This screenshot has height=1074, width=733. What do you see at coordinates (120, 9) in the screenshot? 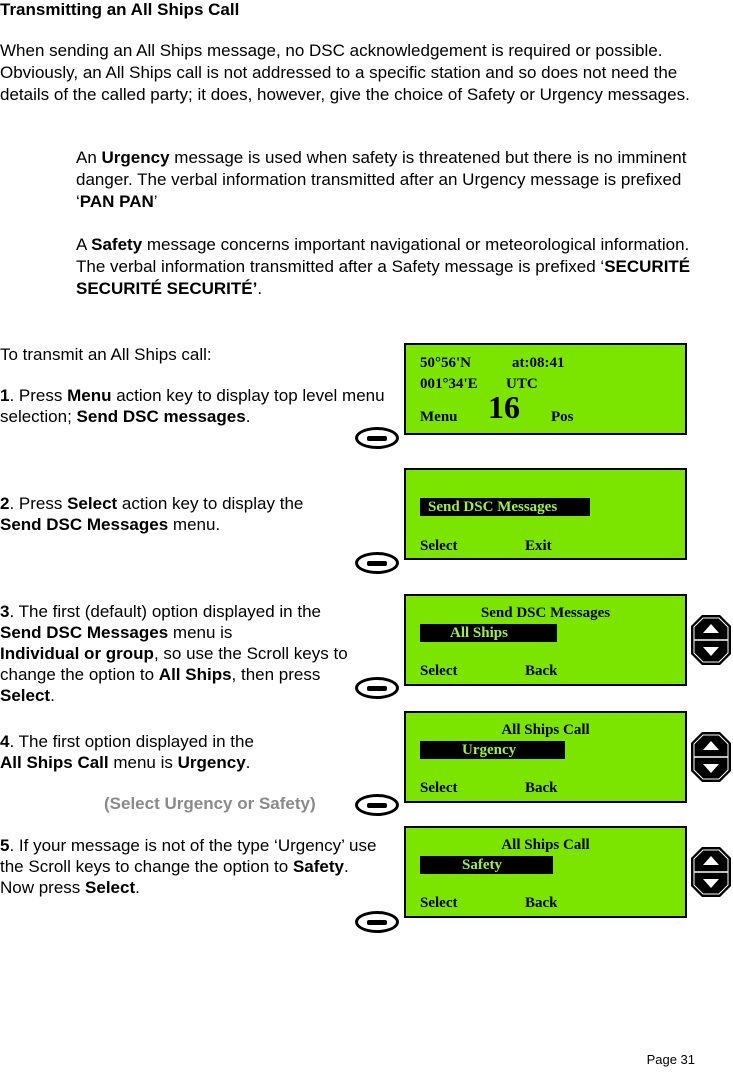
I see `page-title: Transmitting an All Ships Call` at bounding box center [120, 9].